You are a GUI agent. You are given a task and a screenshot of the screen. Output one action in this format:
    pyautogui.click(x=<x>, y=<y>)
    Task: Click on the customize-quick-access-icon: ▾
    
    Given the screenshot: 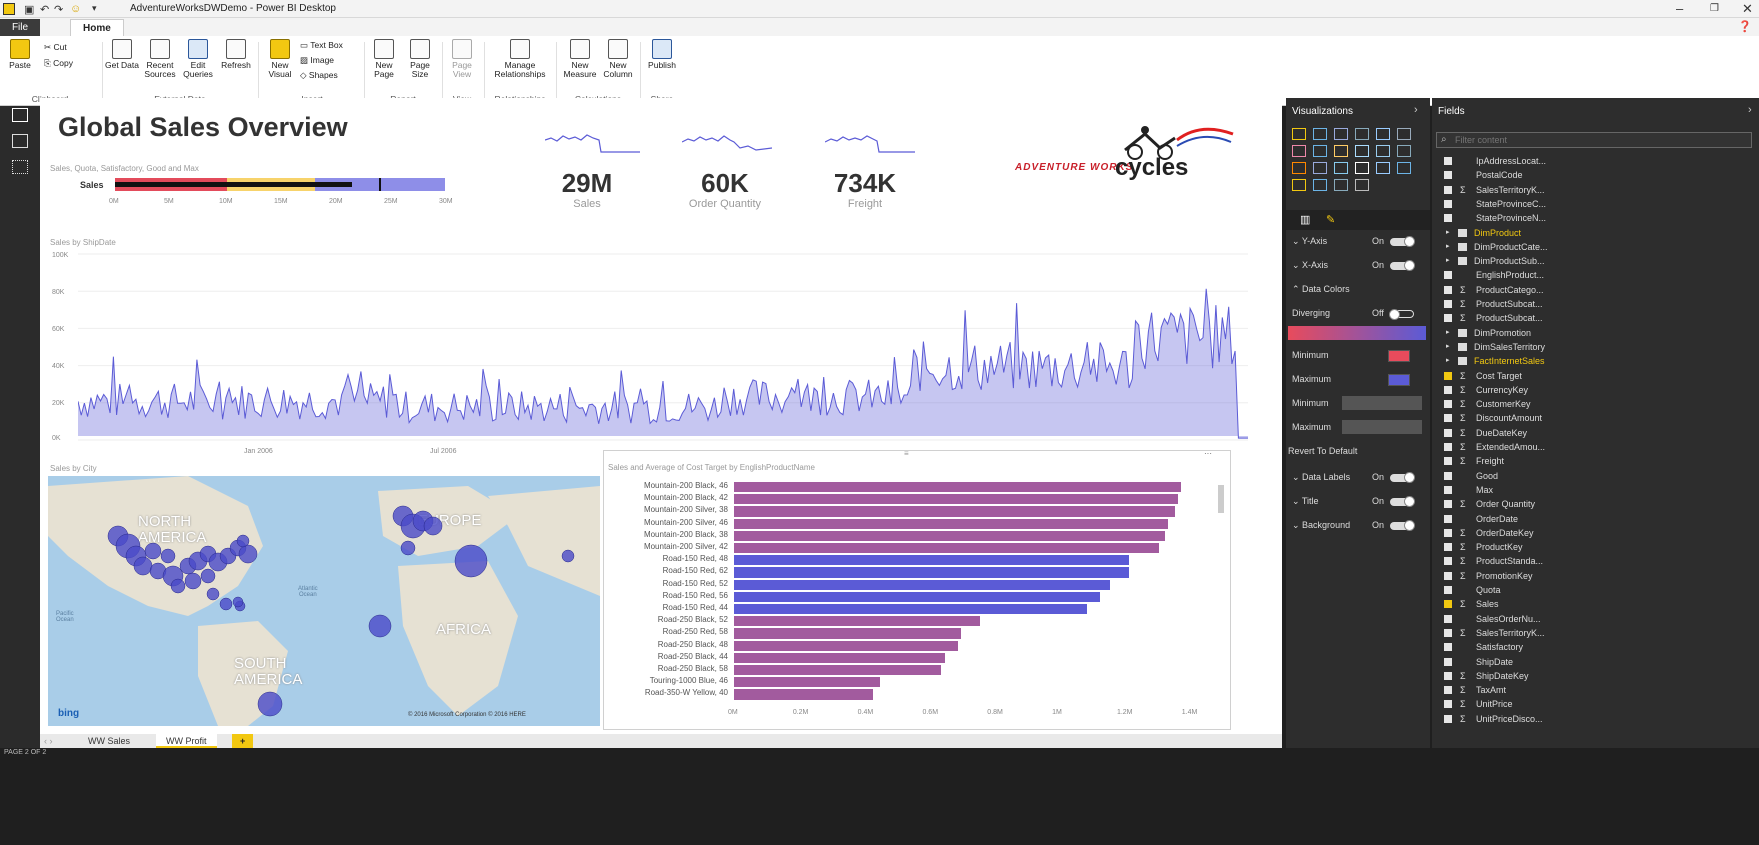 What is the action you would take?
    pyautogui.click(x=94, y=8)
    